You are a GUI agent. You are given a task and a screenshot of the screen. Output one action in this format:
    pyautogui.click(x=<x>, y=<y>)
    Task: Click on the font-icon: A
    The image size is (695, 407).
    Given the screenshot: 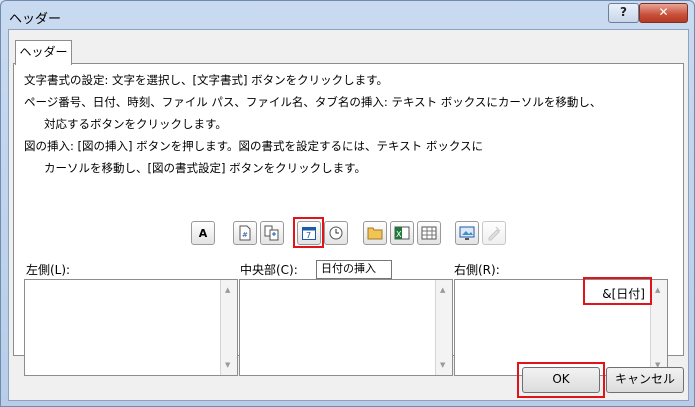 What is the action you would take?
    pyautogui.click(x=203, y=233)
    